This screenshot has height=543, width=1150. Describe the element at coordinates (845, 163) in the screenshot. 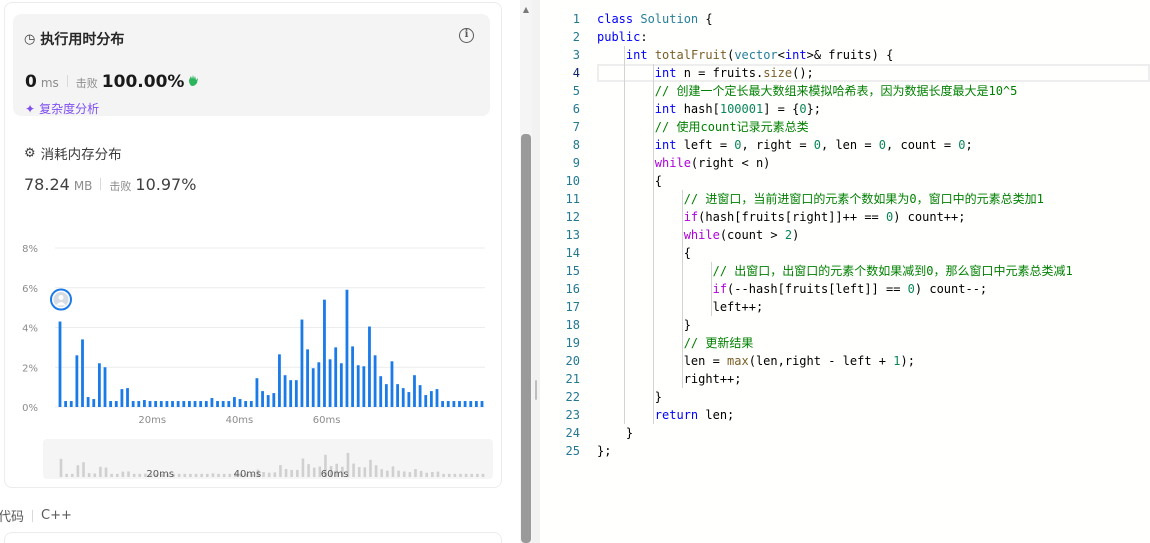

I see `code-line: 9 while(right < n)` at that location.